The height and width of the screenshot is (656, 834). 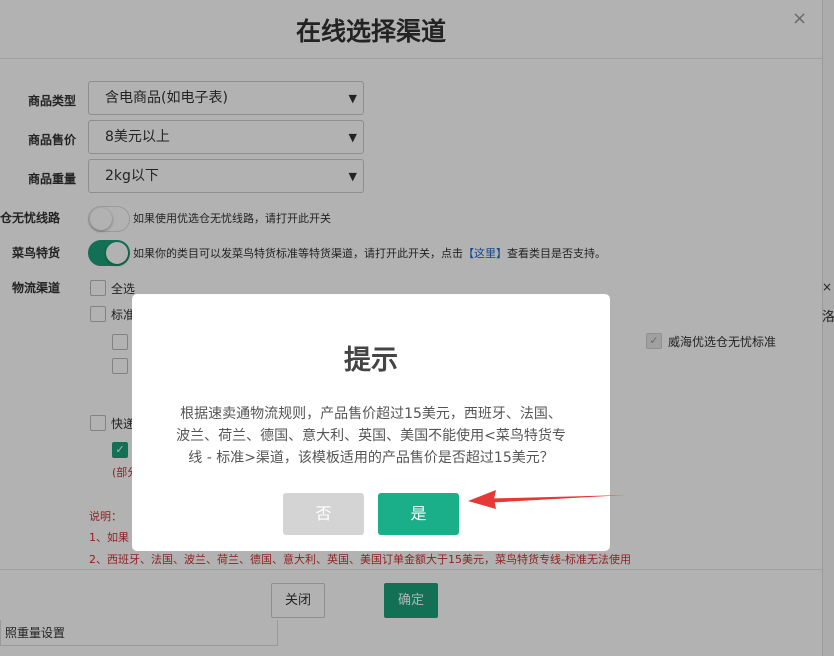 I want to click on no-button: 否, so click(x=323, y=514).